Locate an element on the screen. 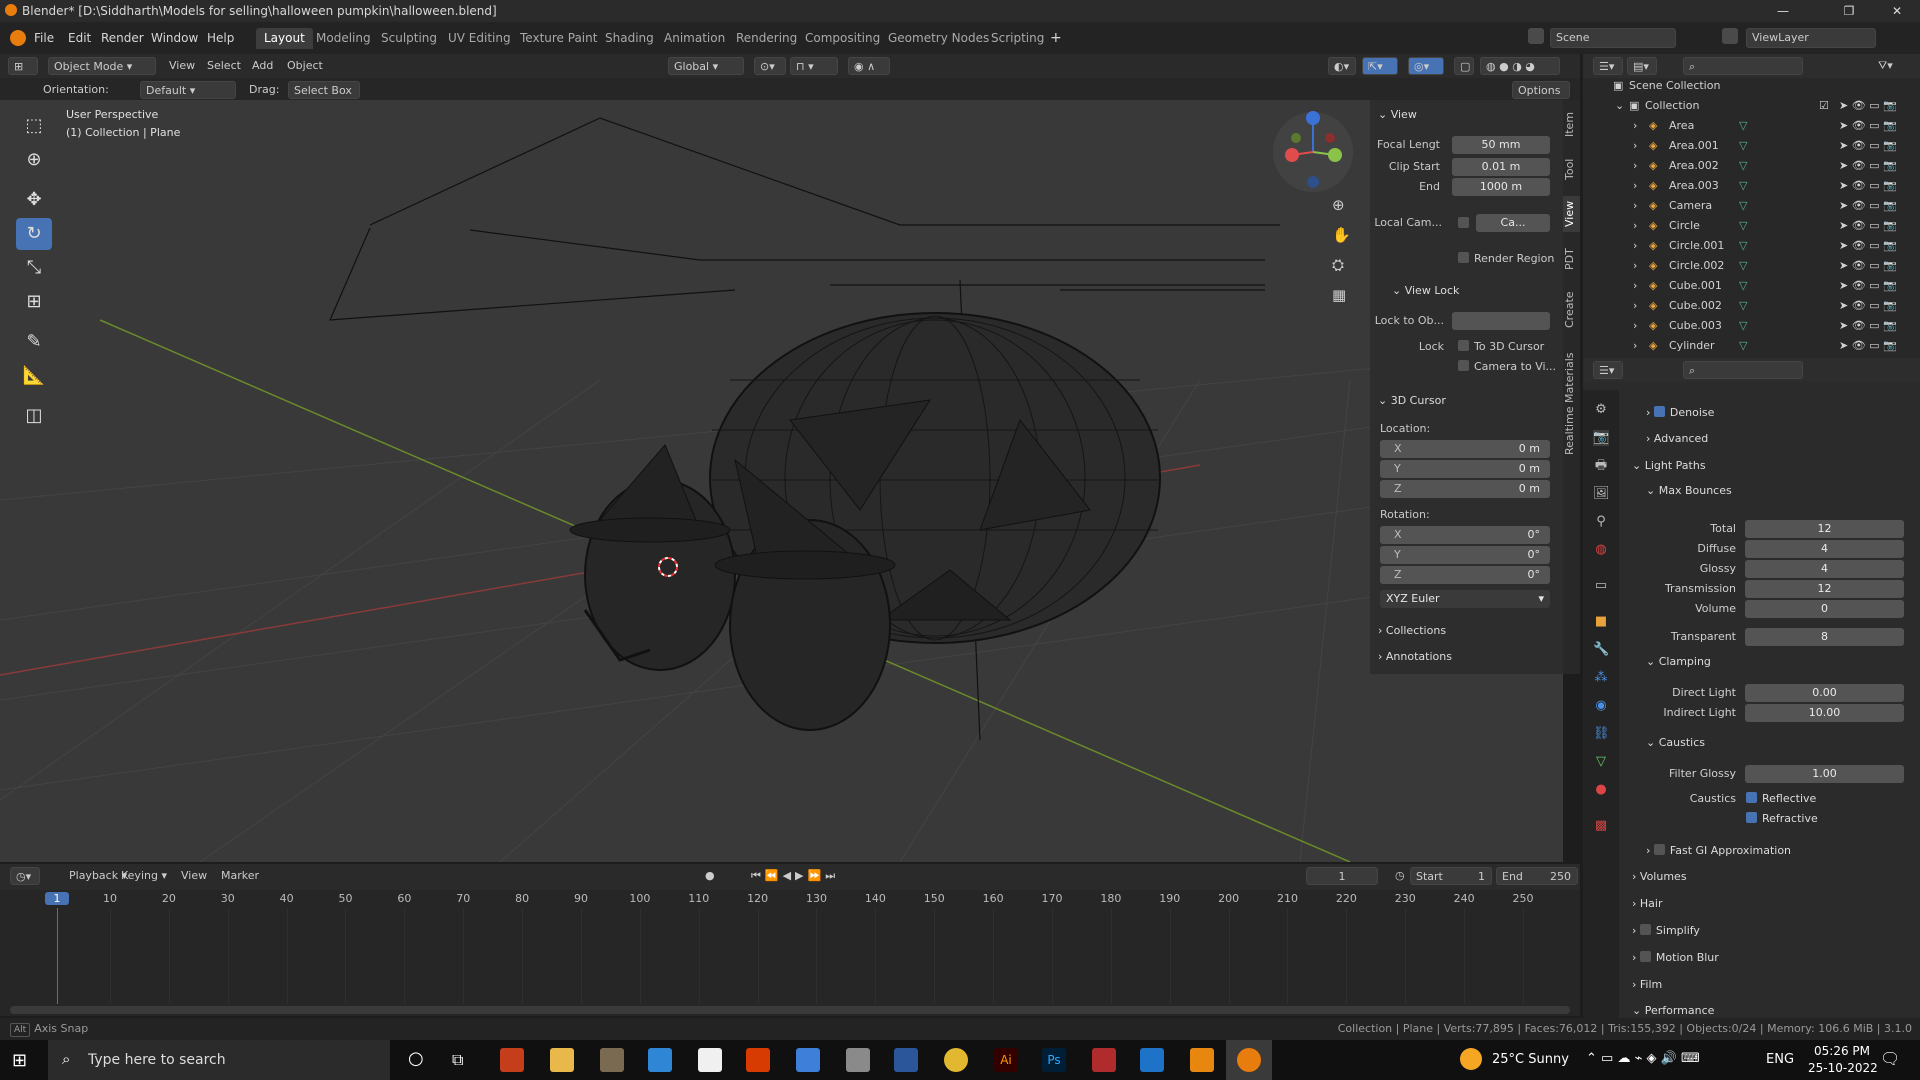  lock-to-object-field is located at coordinates (1501, 321).